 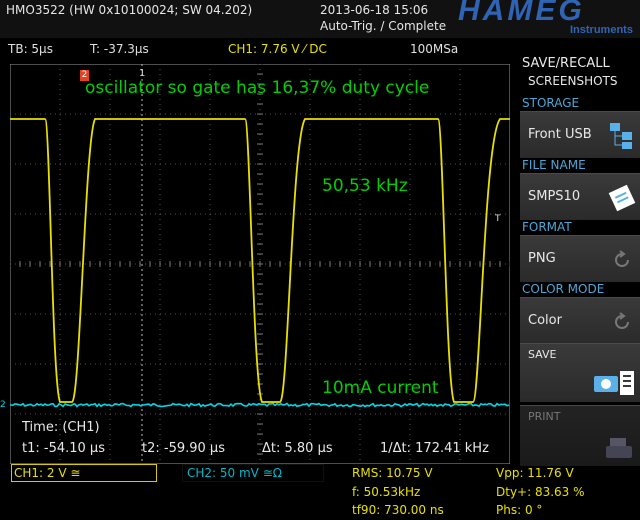 What do you see at coordinates (580, 372) in the screenshot?
I see `save-button: SAVE` at bounding box center [580, 372].